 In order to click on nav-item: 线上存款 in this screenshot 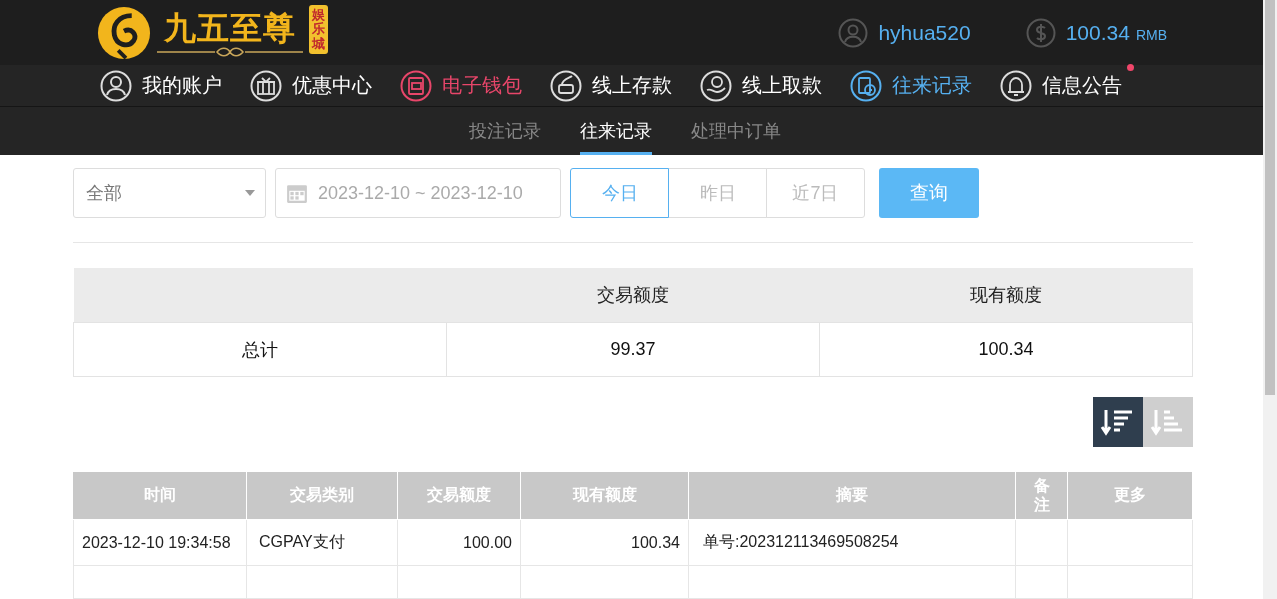, I will do `click(611, 85)`.